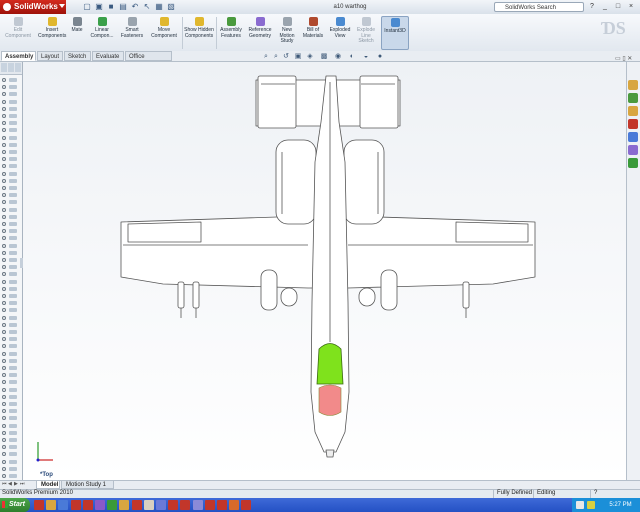  Describe the element at coordinates (633, 111) in the screenshot. I see `file-explorer-icon` at that location.